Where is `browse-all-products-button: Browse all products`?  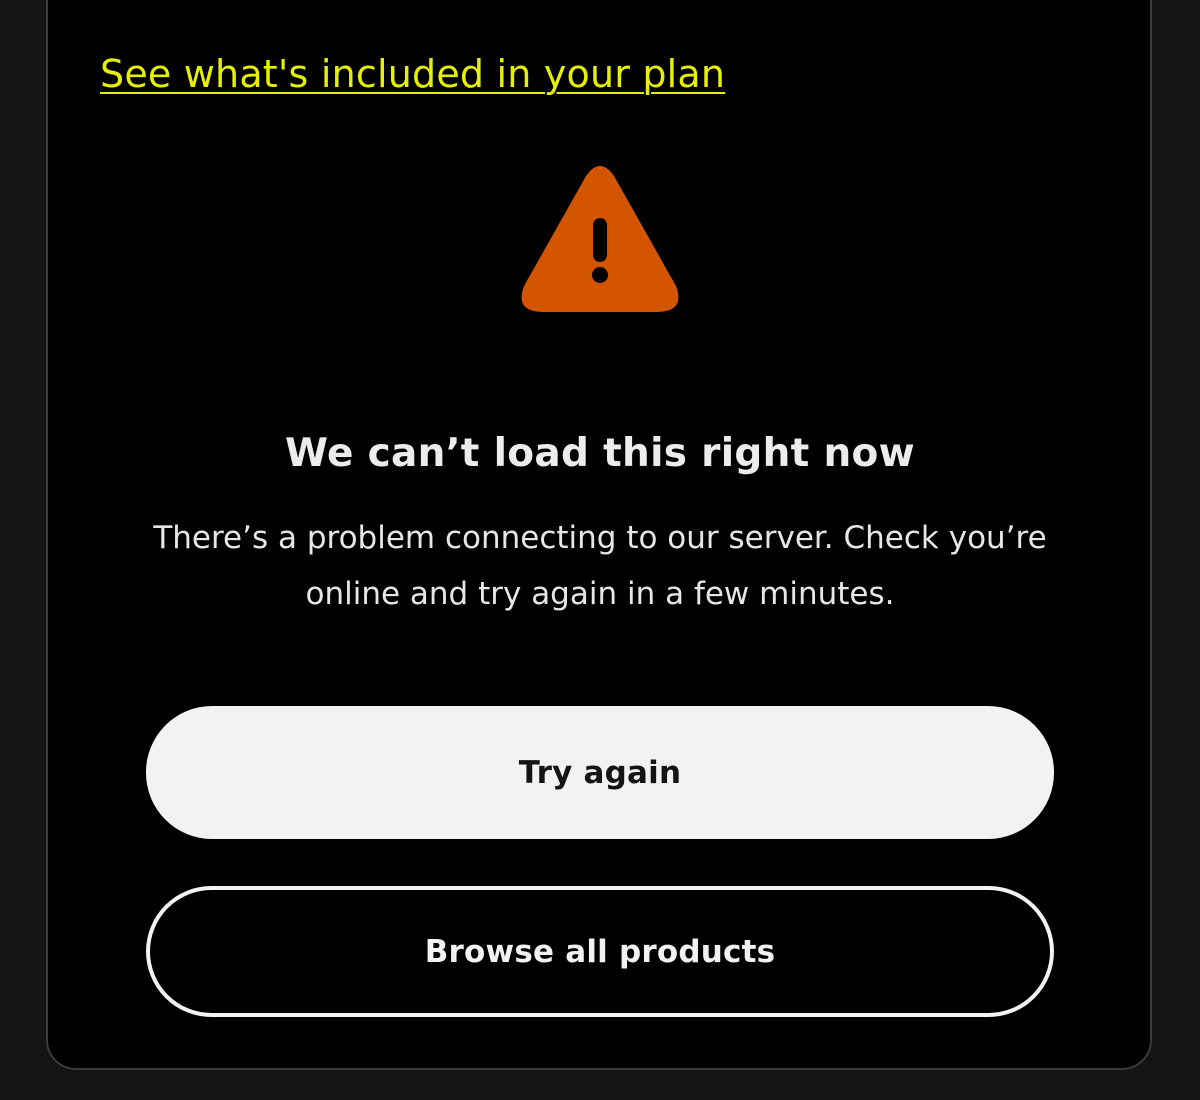
browse-all-products-button: Browse all products is located at coordinates (600, 951).